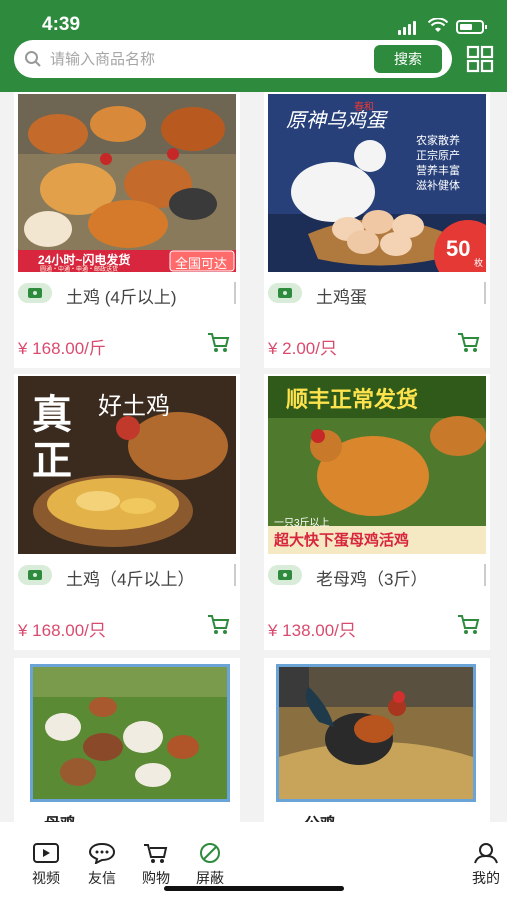 This screenshot has width=507, height=900. I want to click on battery-icon, so click(471, 27).